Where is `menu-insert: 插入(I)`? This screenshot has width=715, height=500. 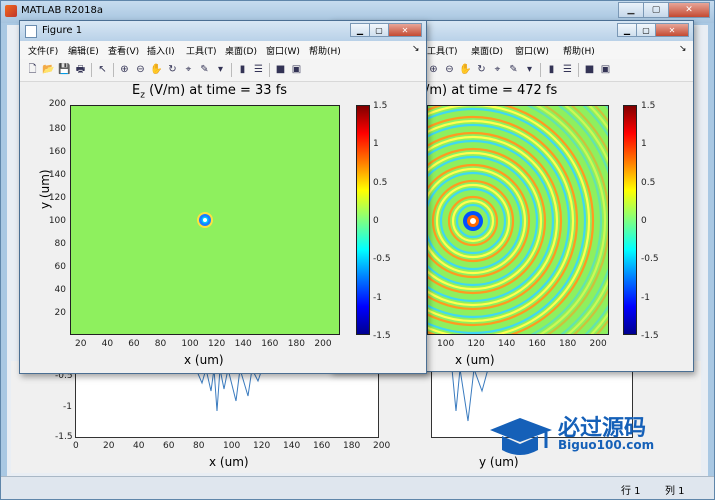
menu-insert: 插入(I) is located at coordinates (161, 50).